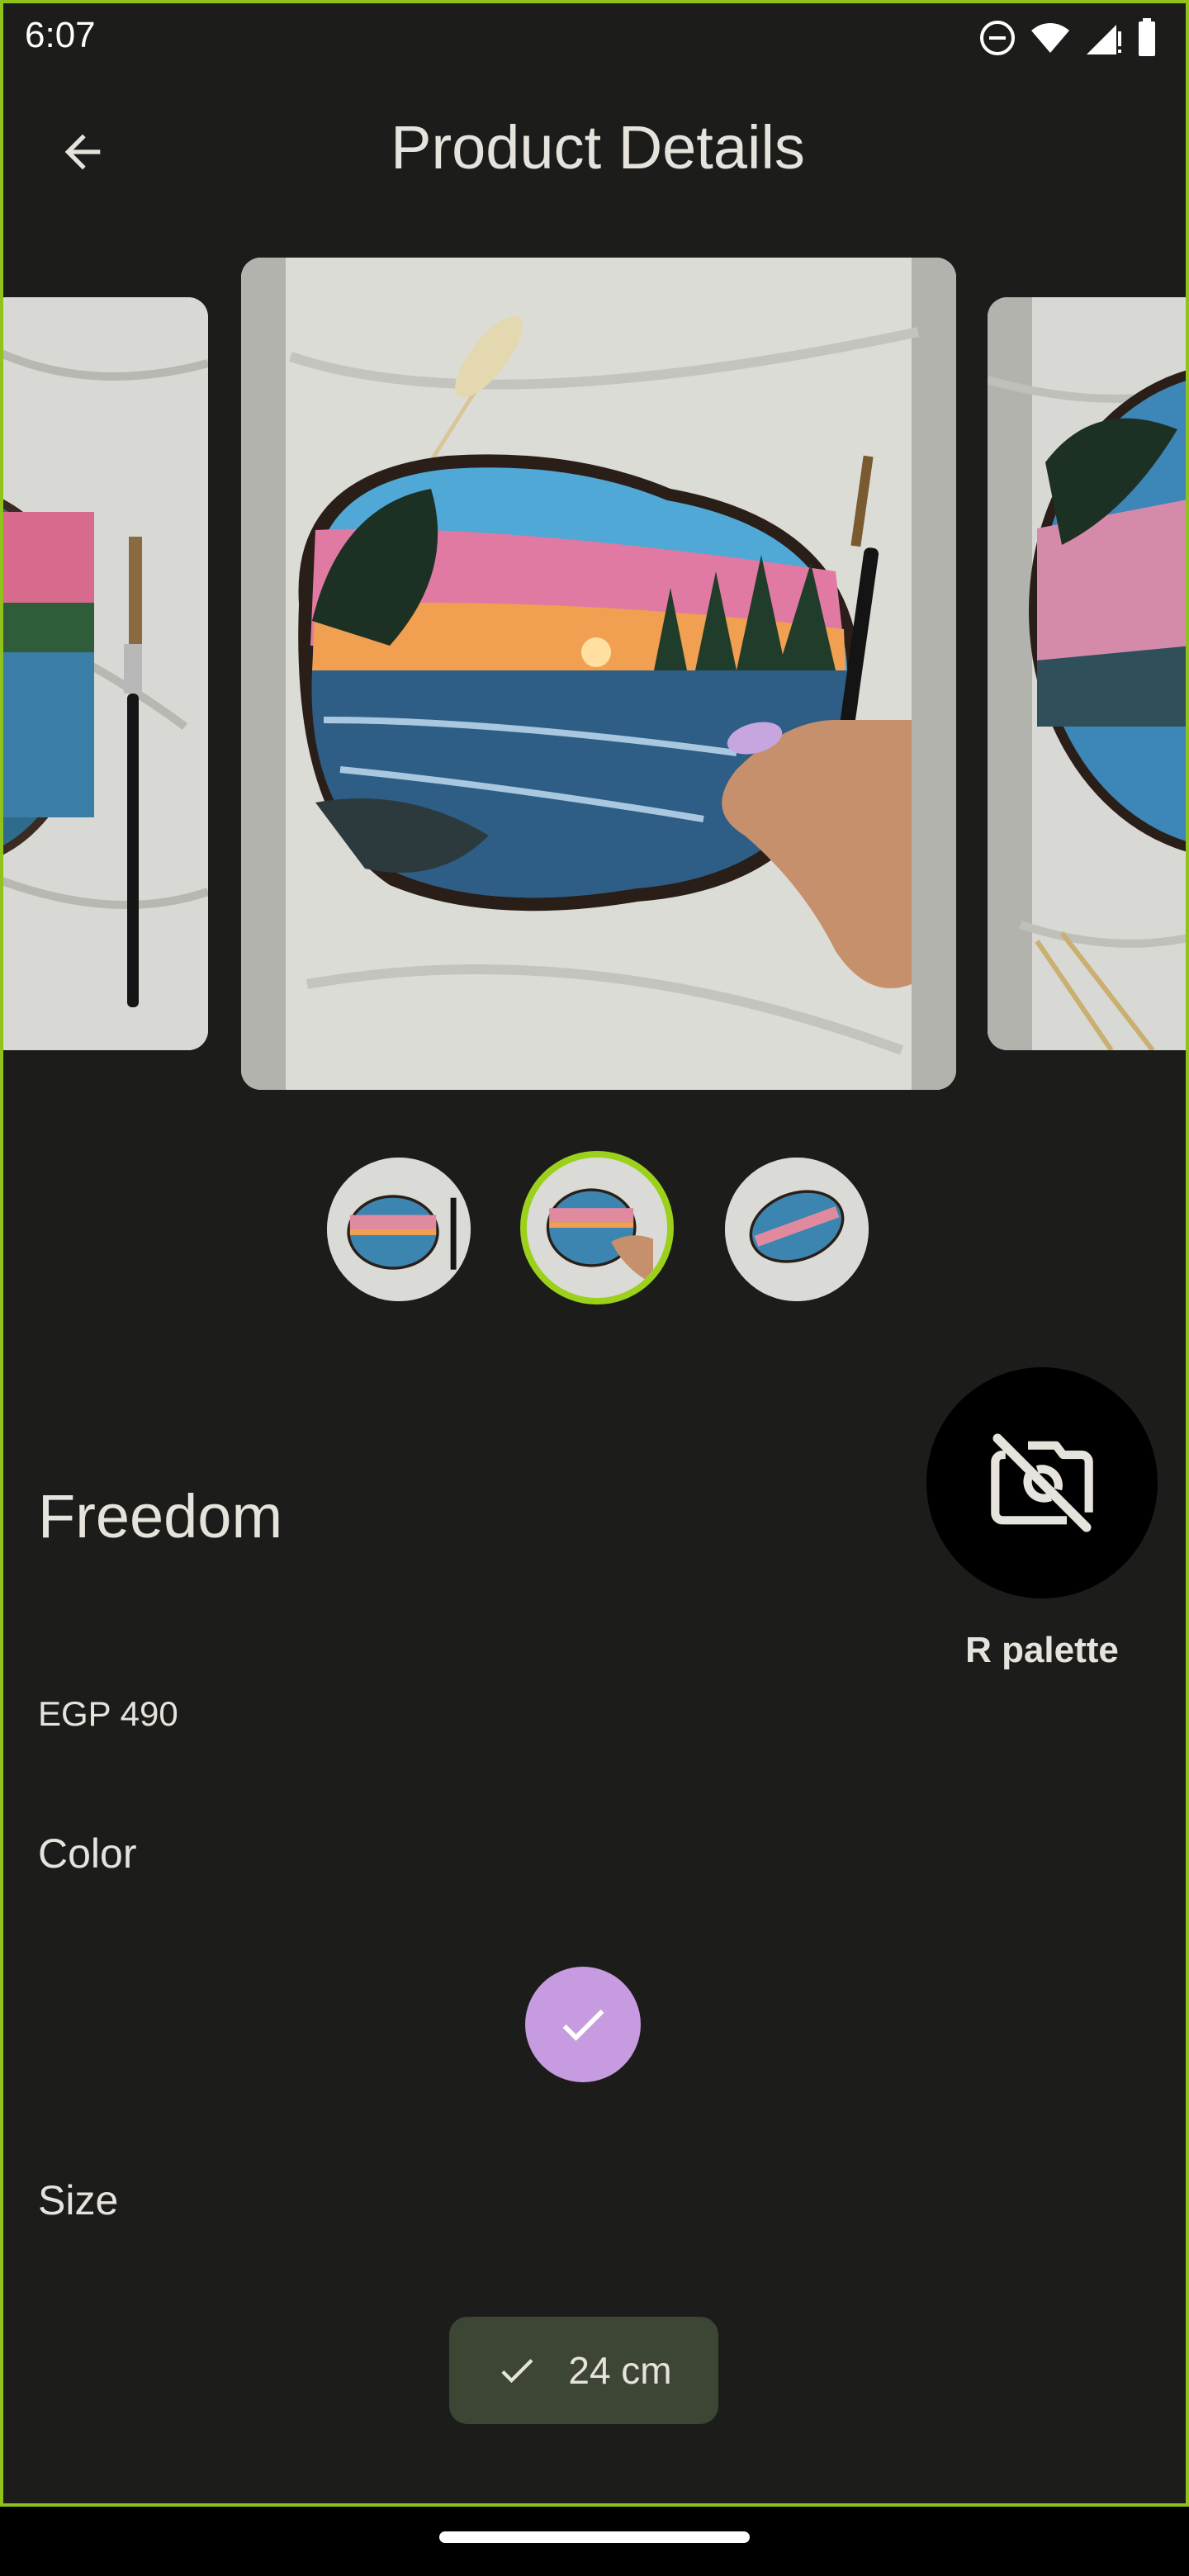 The image size is (1189, 2576). Describe the element at coordinates (1087, 673) in the screenshot. I see `carousel-image-next` at that location.